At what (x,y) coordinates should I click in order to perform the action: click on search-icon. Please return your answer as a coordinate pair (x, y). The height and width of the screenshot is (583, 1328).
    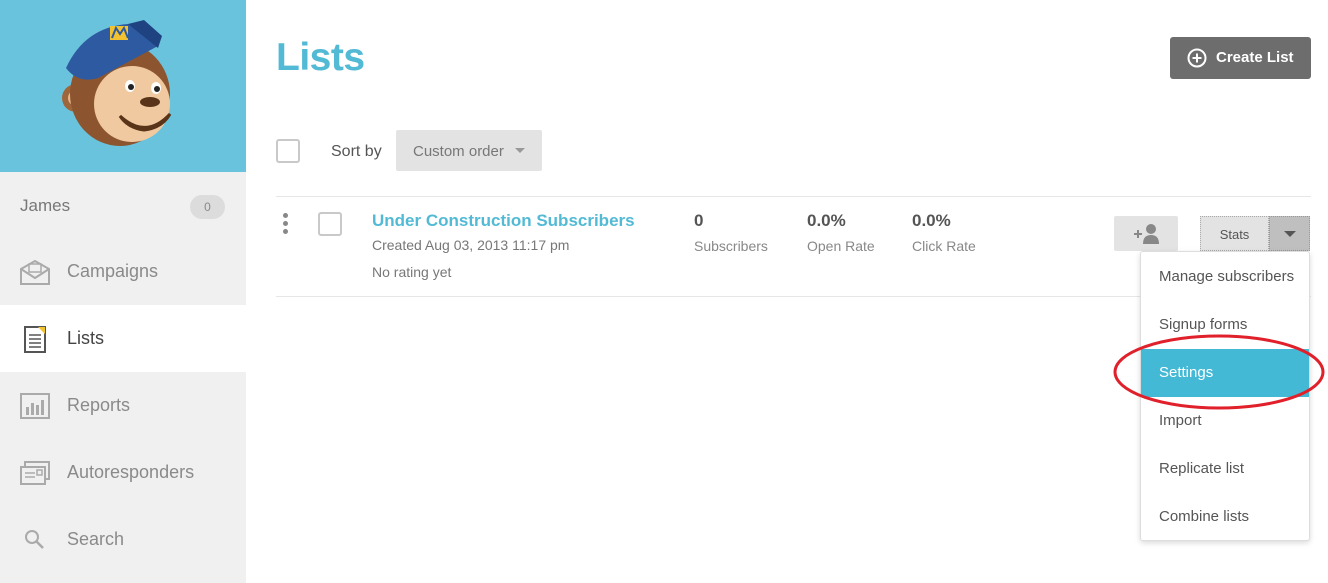
    Looking at the image, I should click on (34, 539).